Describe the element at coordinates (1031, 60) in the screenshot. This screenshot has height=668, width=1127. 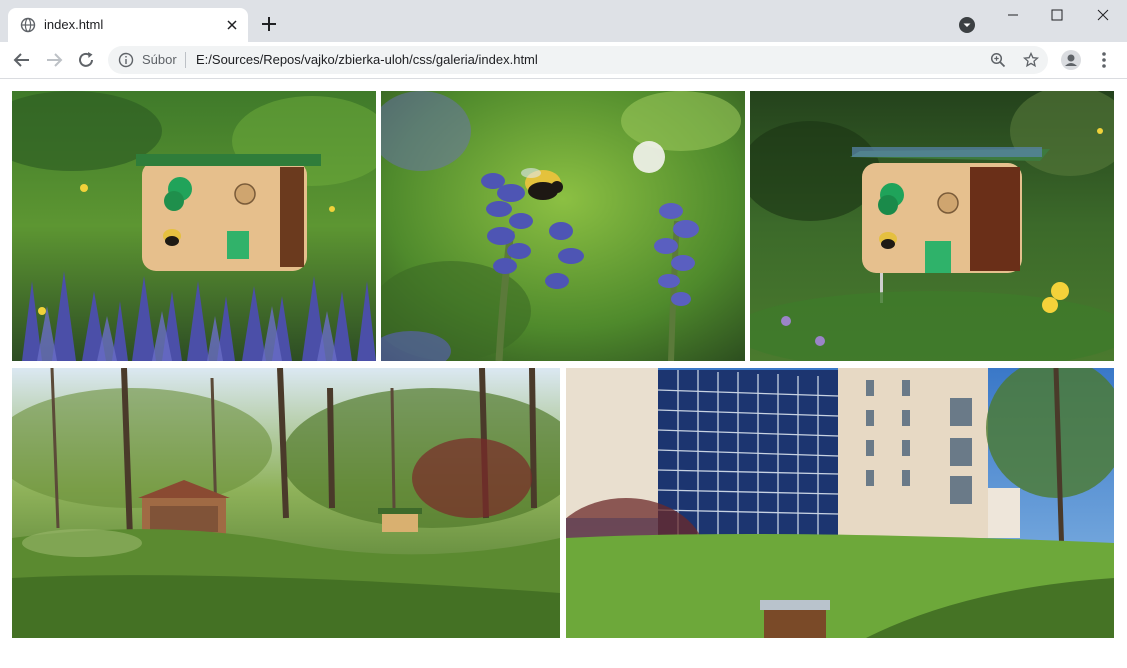
I see `bookmark-star-icon` at that location.